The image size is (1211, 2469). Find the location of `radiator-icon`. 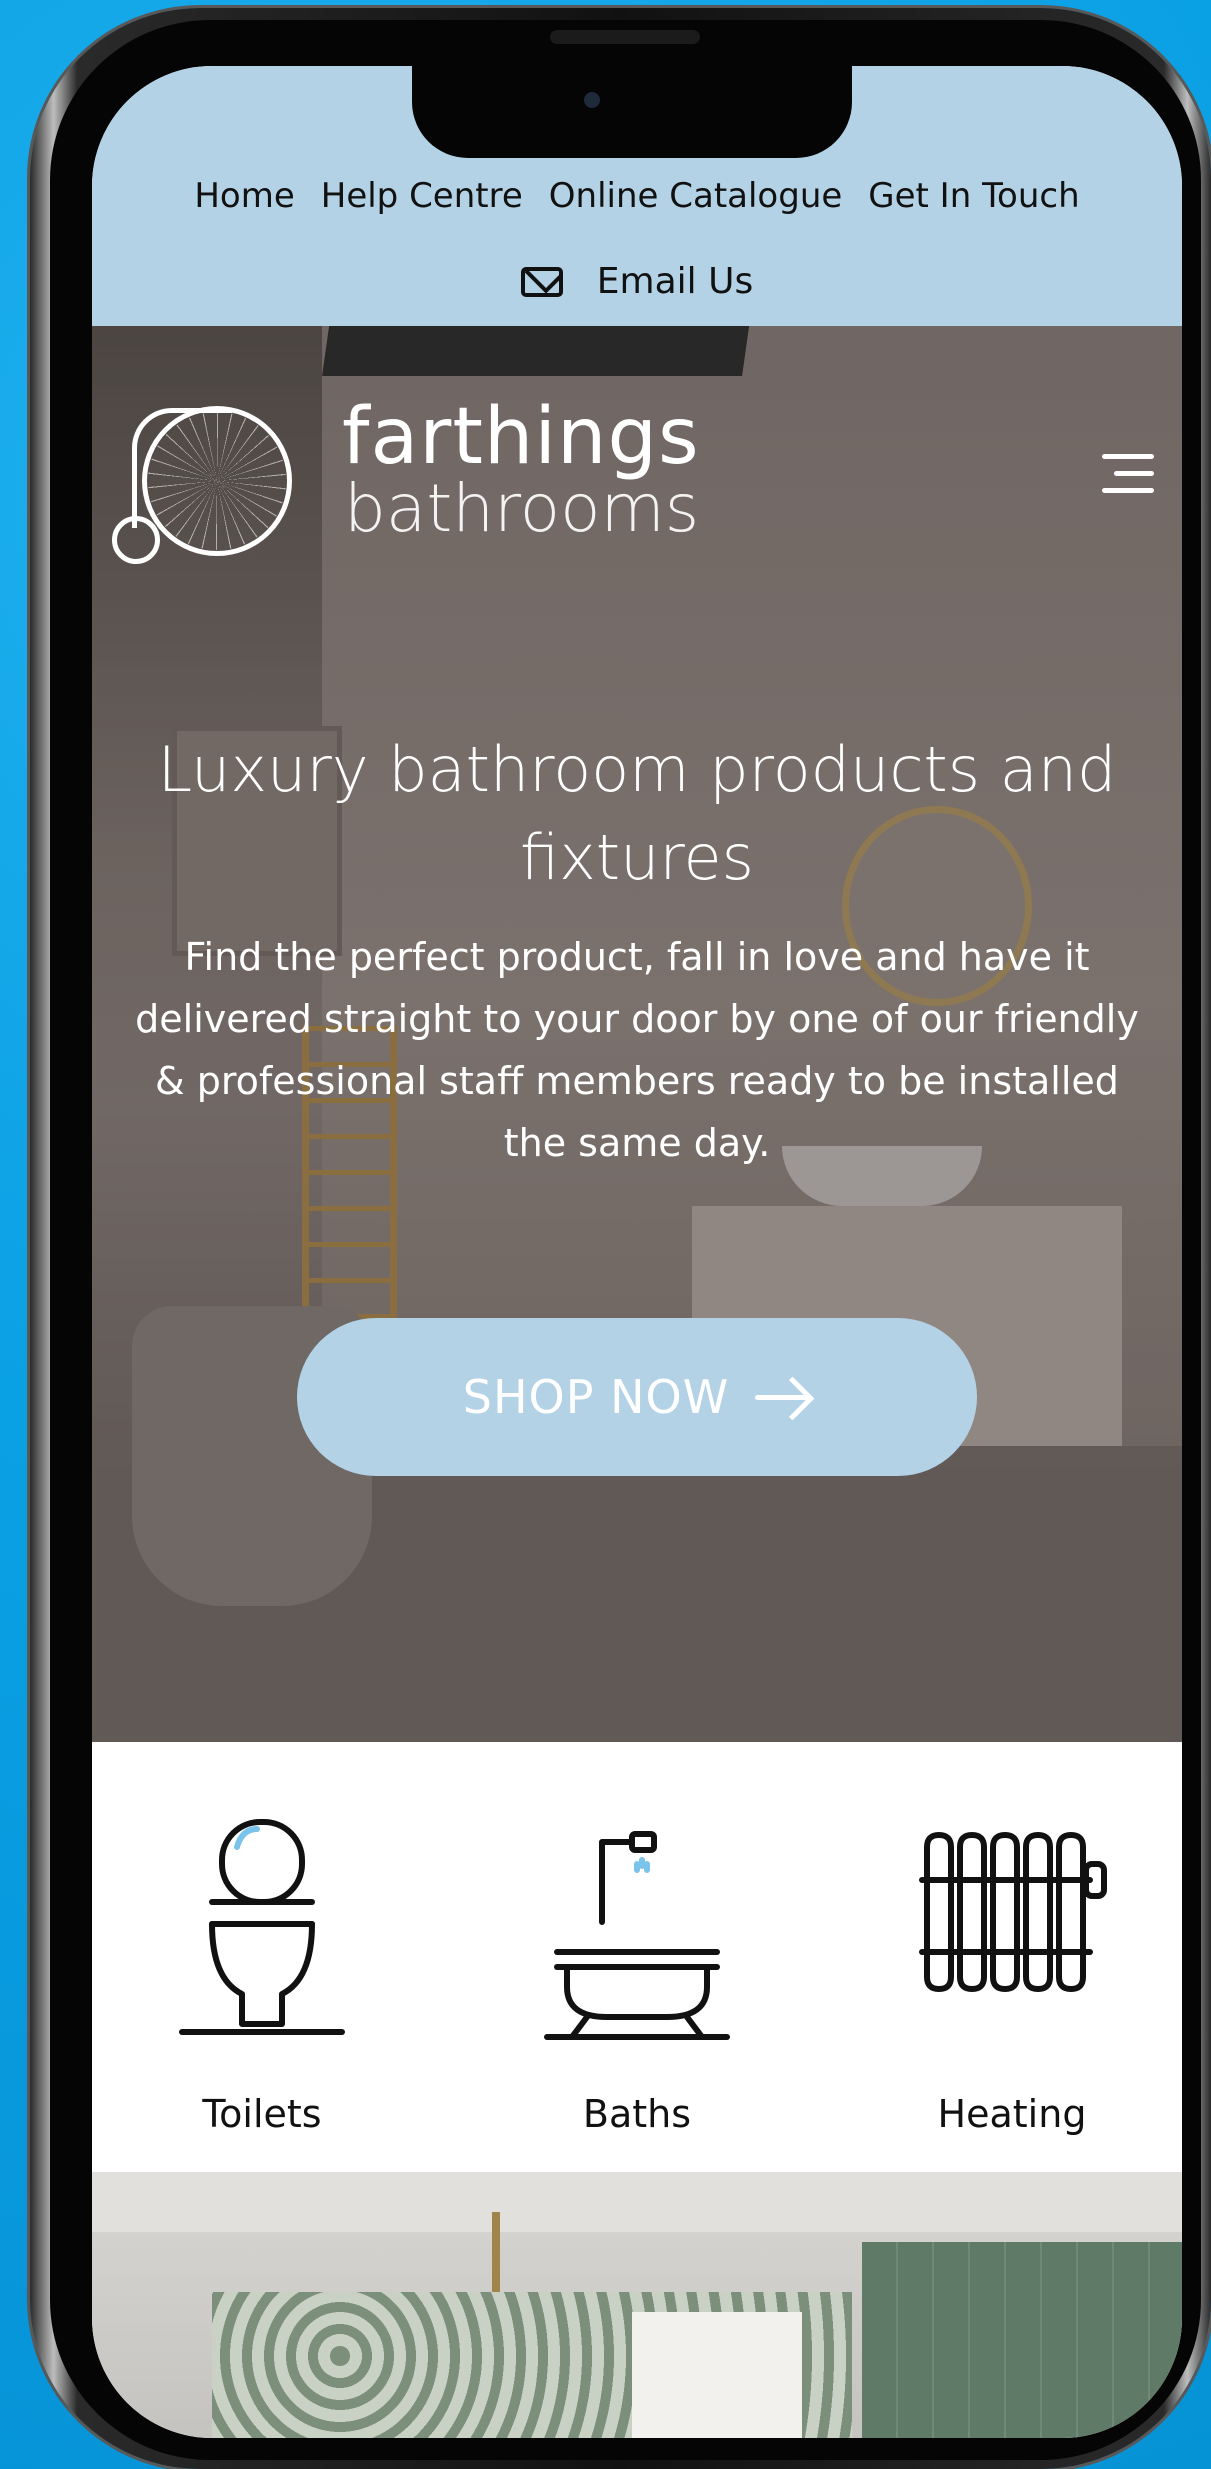

radiator-icon is located at coordinates (1013, 1912).